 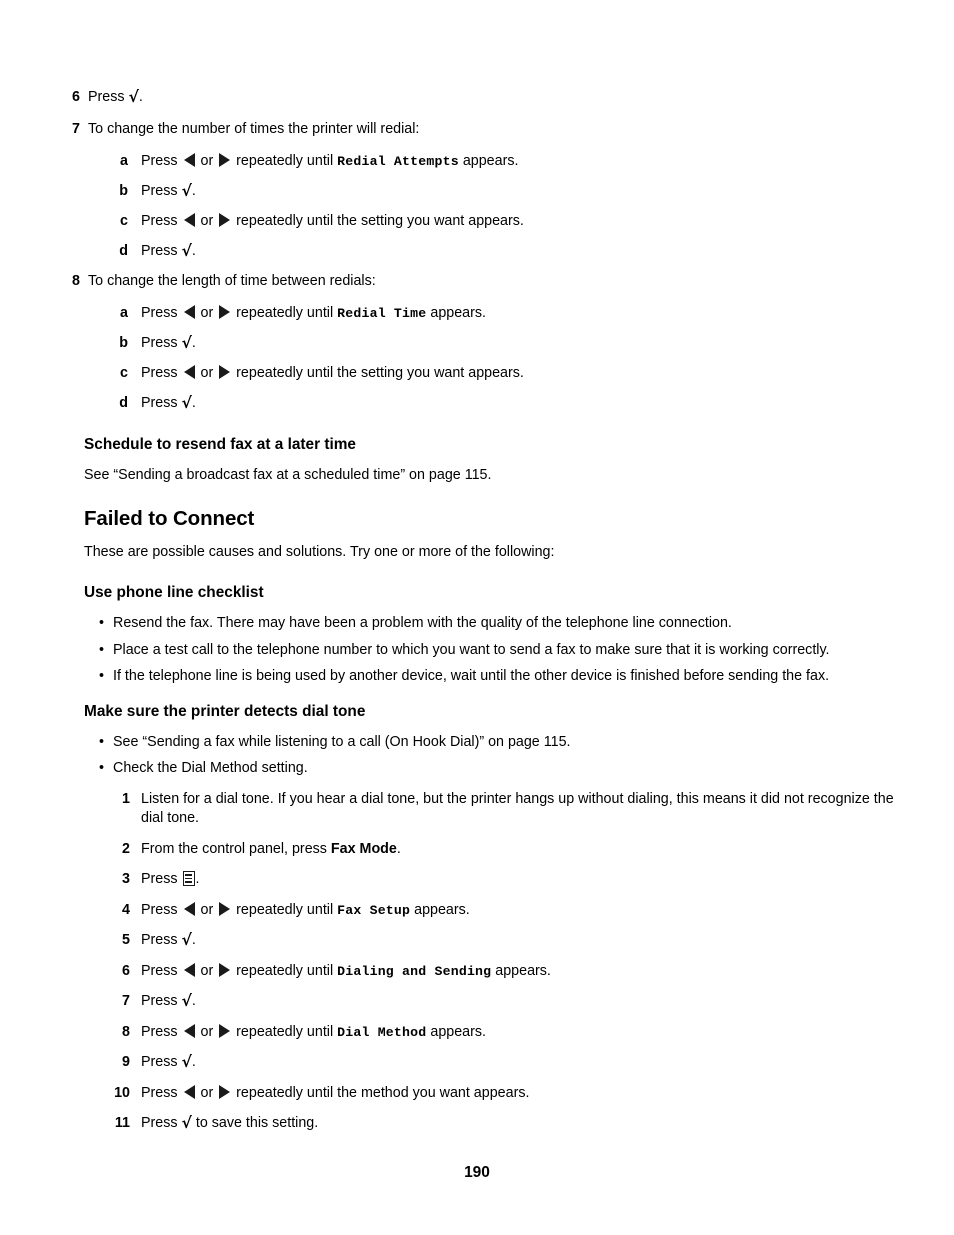 What do you see at coordinates (207, 1092) in the screenshot?
I see `inner-step-mid: or` at bounding box center [207, 1092].